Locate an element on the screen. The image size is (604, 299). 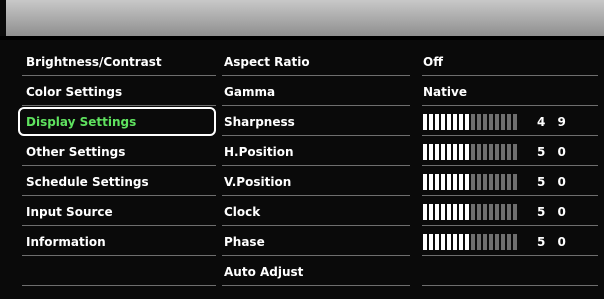
phase-slider-row: 5 0 is located at coordinates (508, 242).